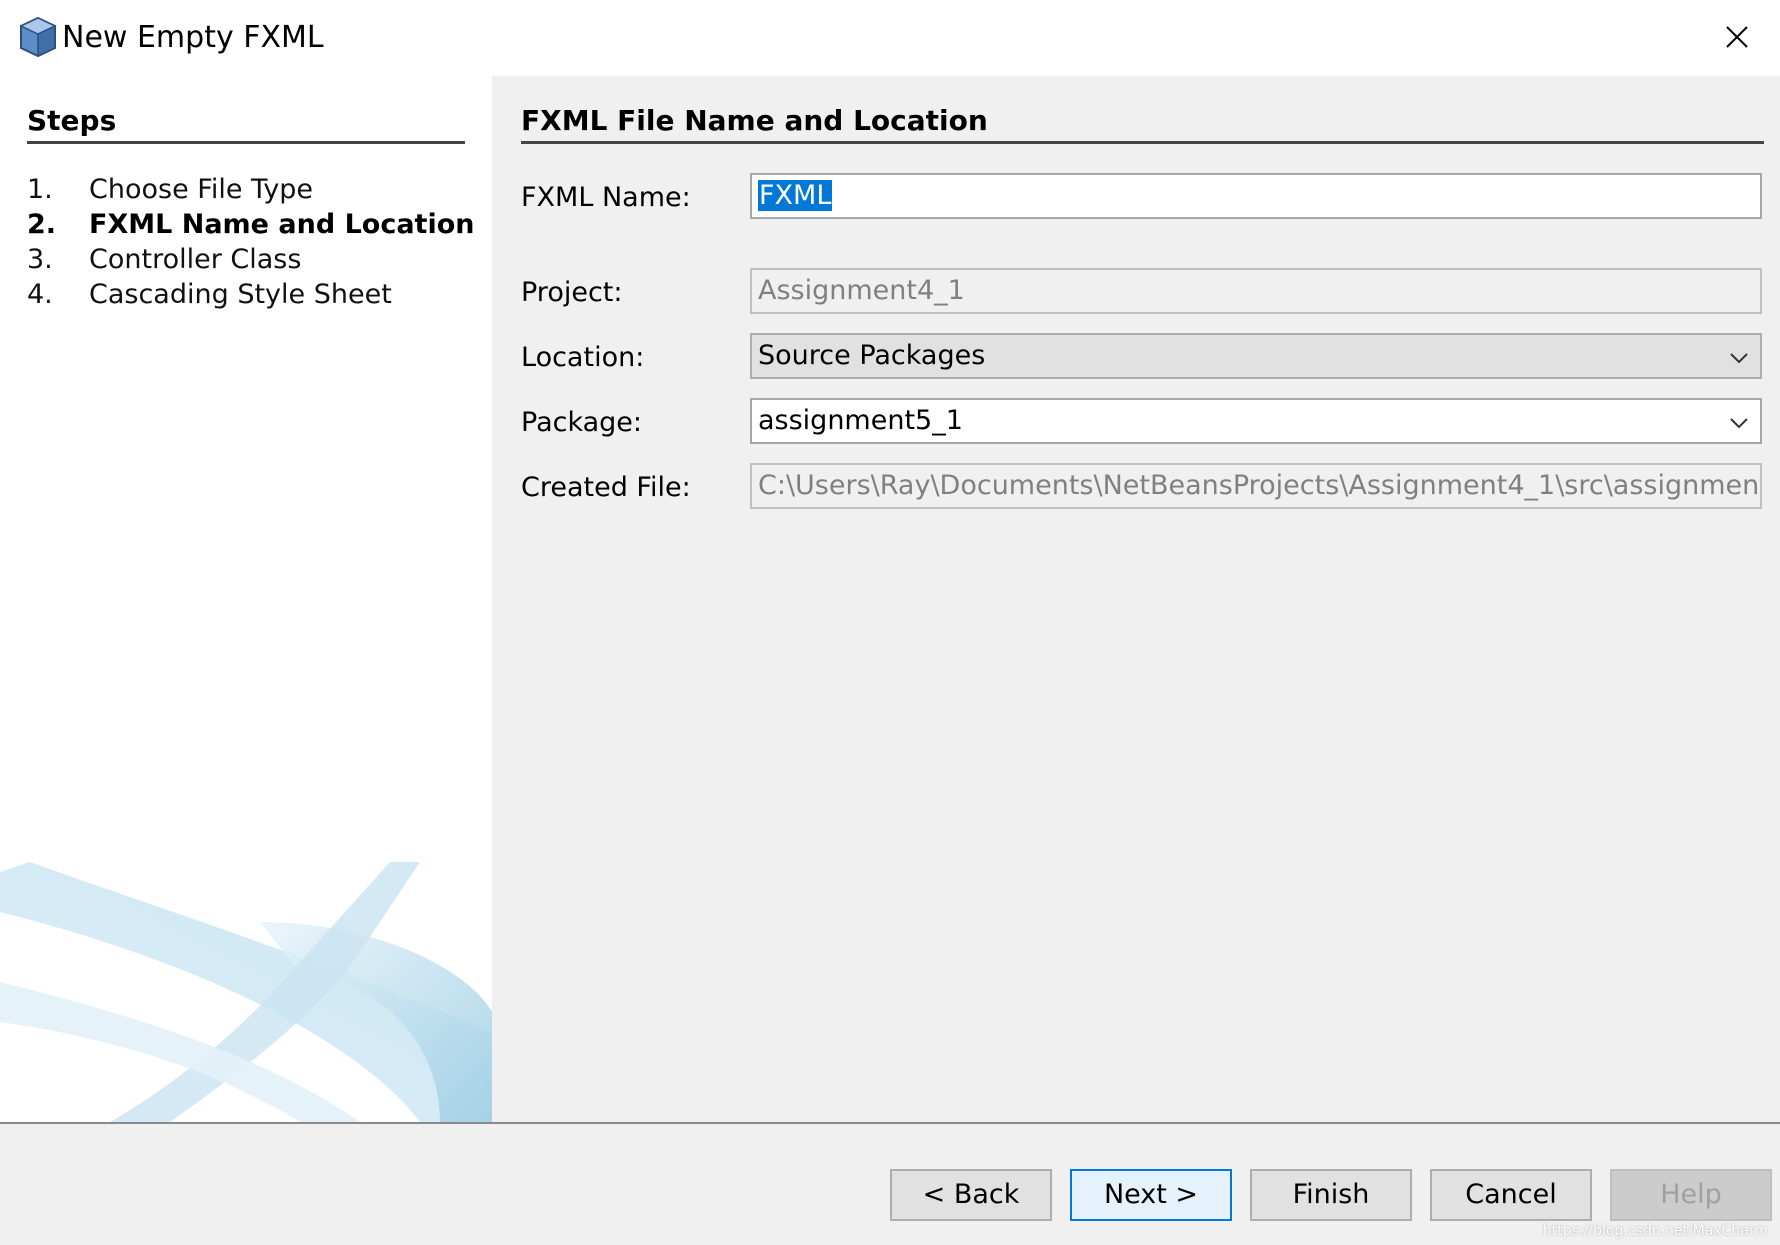 The height and width of the screenshot is (1245, 1780). Describe the element at coordinates (42, 224) in the screenshot. I see `step-number: 2.` at that location.